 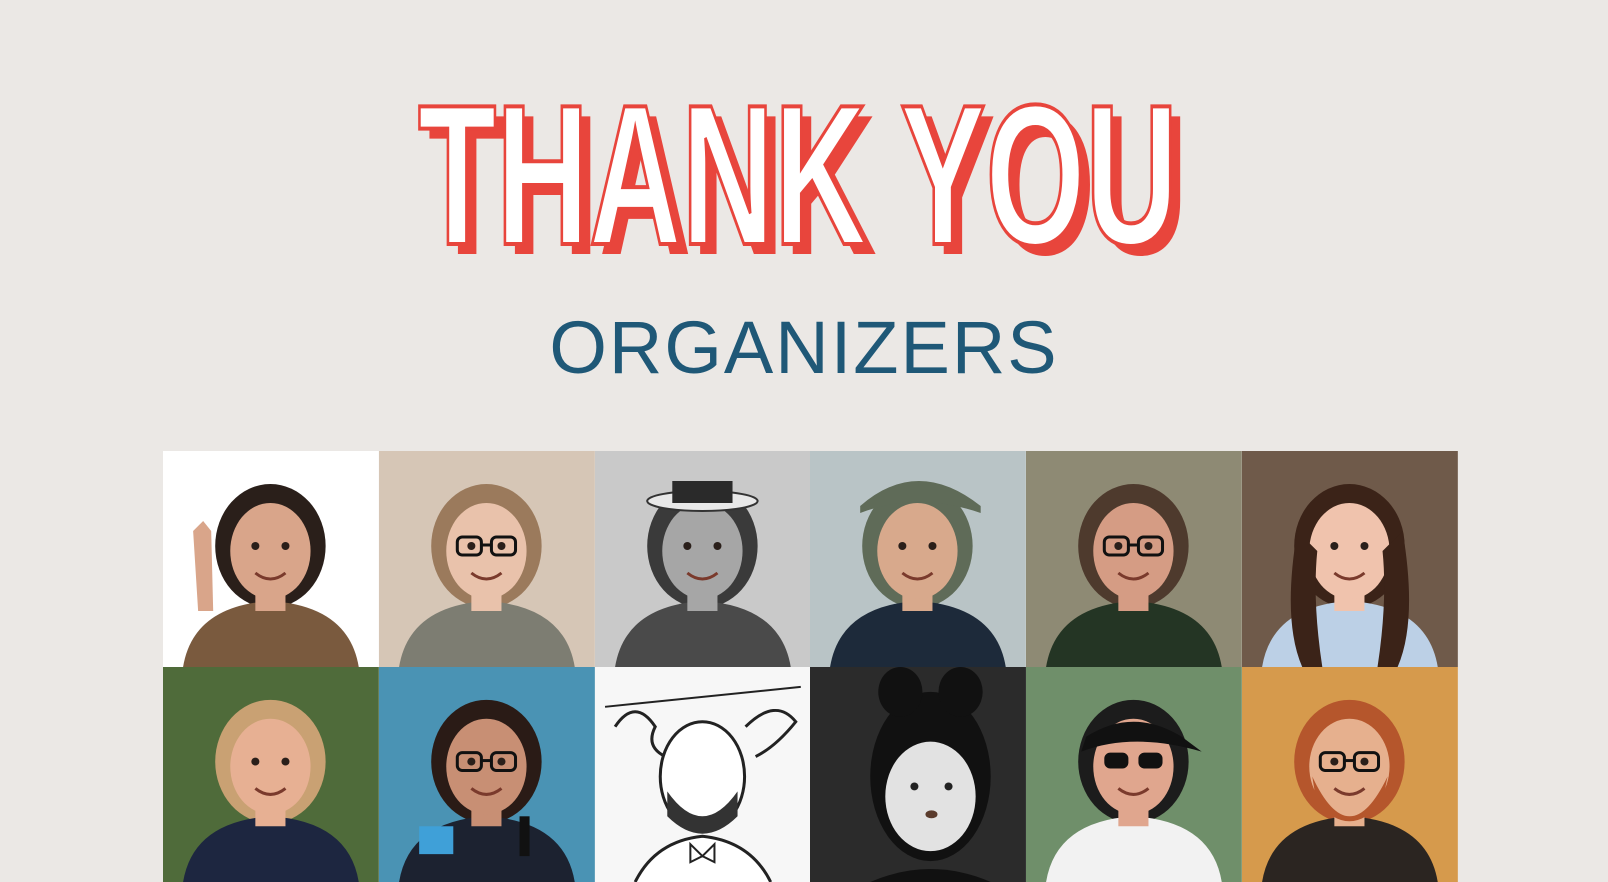 I want to click on title-text: THANK YOU, so click(x=798, y=172).